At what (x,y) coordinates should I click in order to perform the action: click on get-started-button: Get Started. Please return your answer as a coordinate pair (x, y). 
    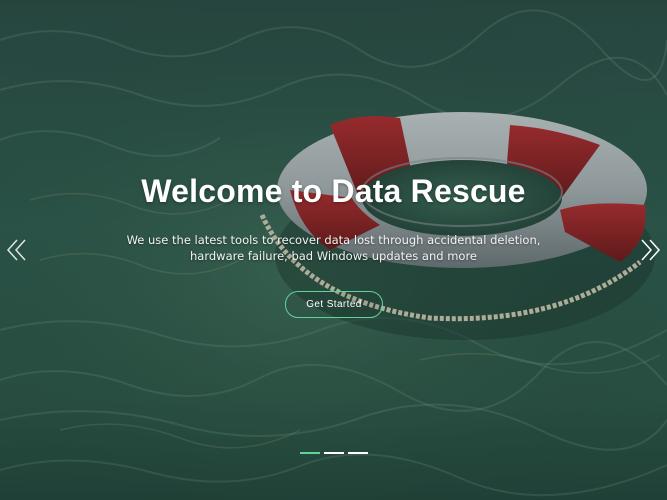
    Looking at the image, I should click on (334, 304).